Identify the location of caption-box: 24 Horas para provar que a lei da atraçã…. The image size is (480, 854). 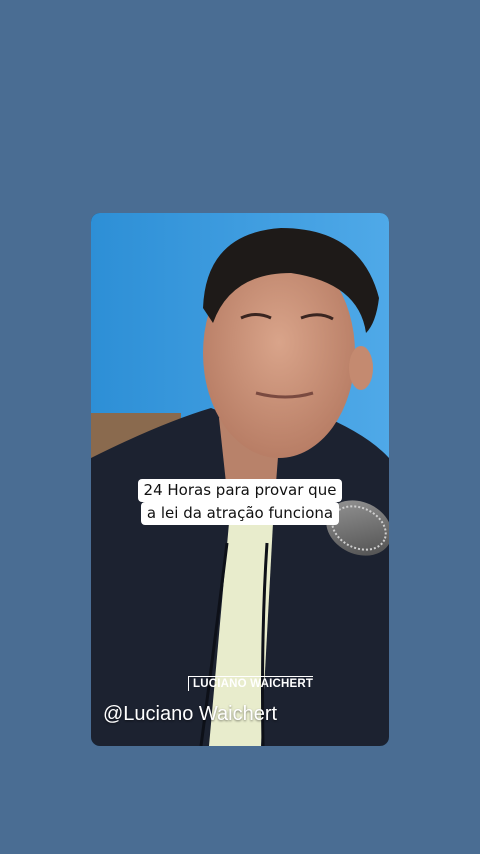
(240, 502).